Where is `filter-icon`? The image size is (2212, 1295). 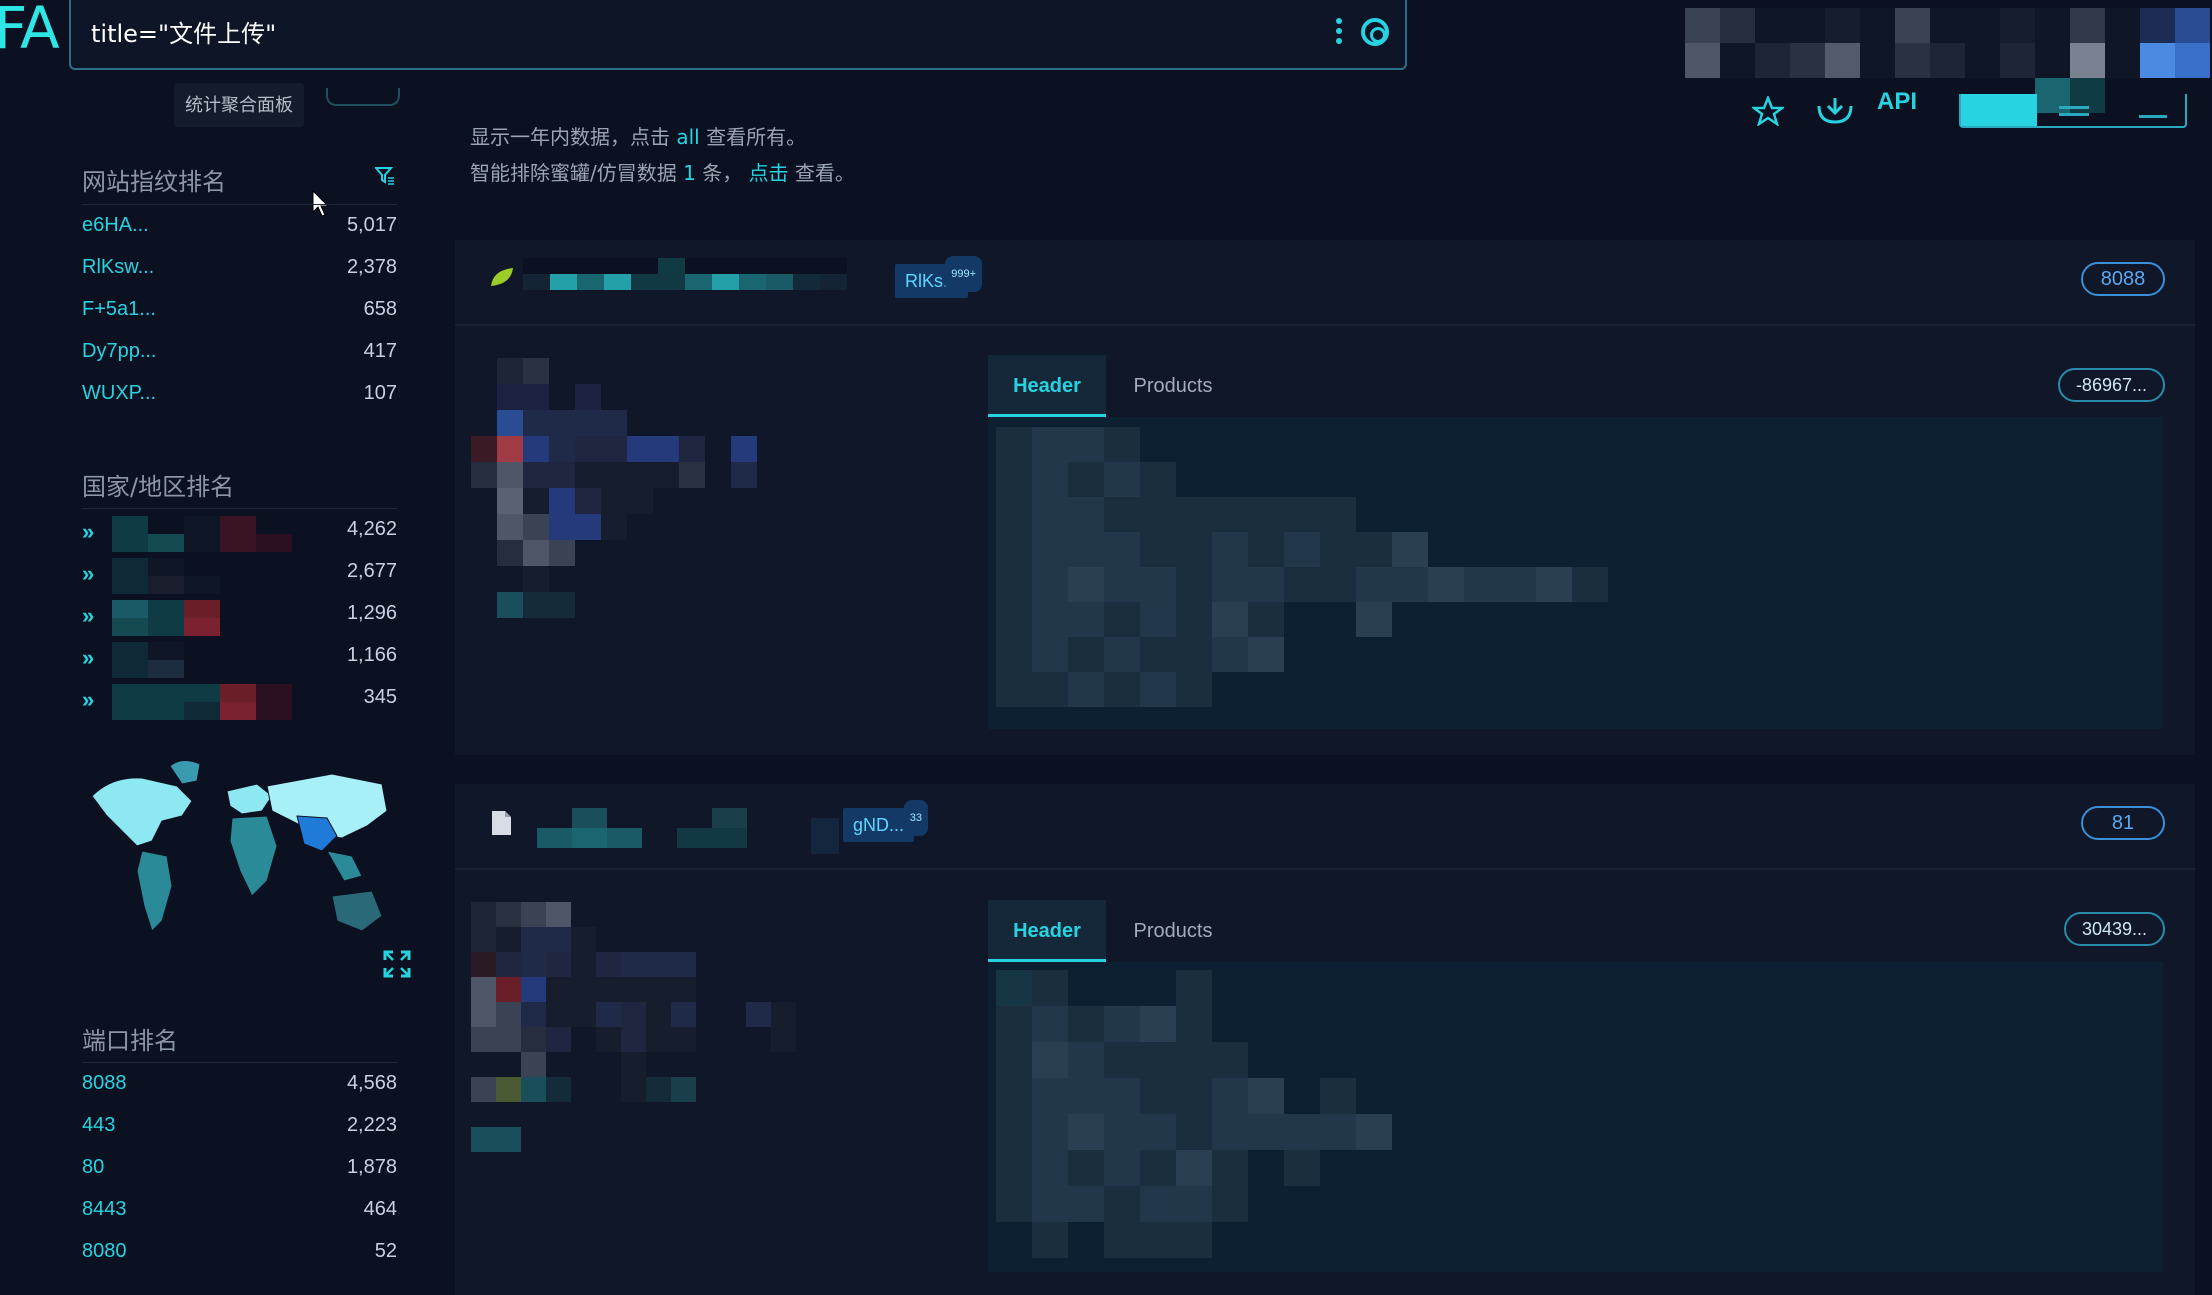 filter-icon is located at coordinates (385, 176).